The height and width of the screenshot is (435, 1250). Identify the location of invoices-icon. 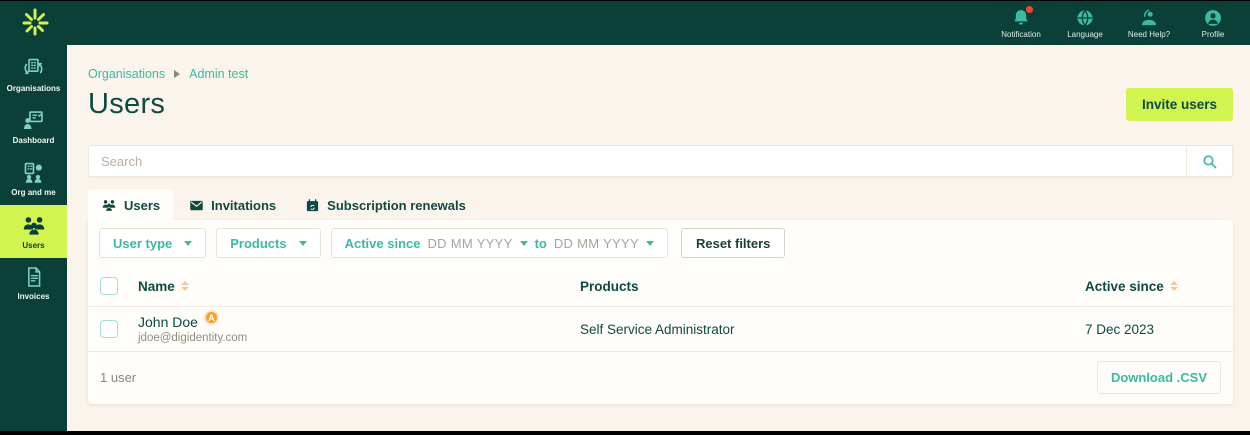
(34, 277).